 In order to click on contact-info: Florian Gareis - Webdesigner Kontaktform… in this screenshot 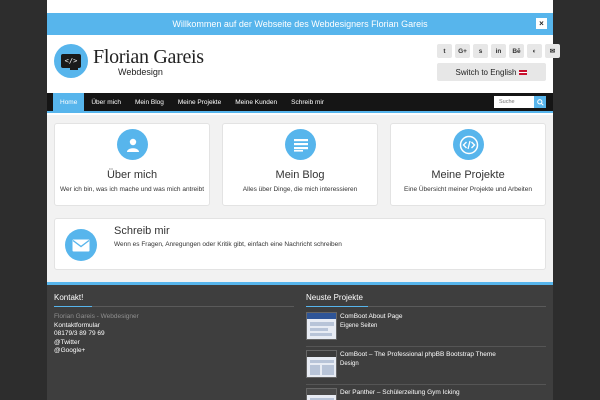, I will do `click(96, 334)`.